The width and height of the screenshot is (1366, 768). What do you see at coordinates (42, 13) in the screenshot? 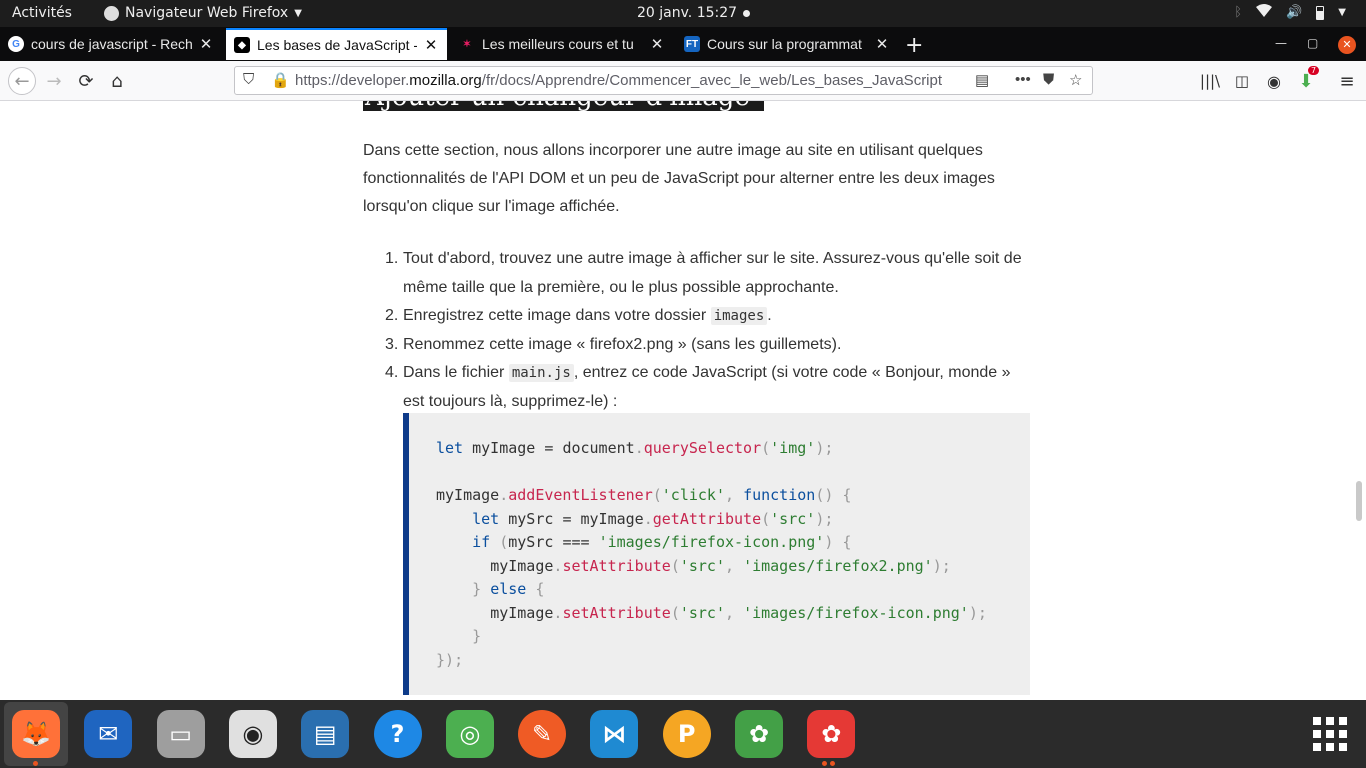
I see `activities-button: Activités` at bounding box center [42, 13].